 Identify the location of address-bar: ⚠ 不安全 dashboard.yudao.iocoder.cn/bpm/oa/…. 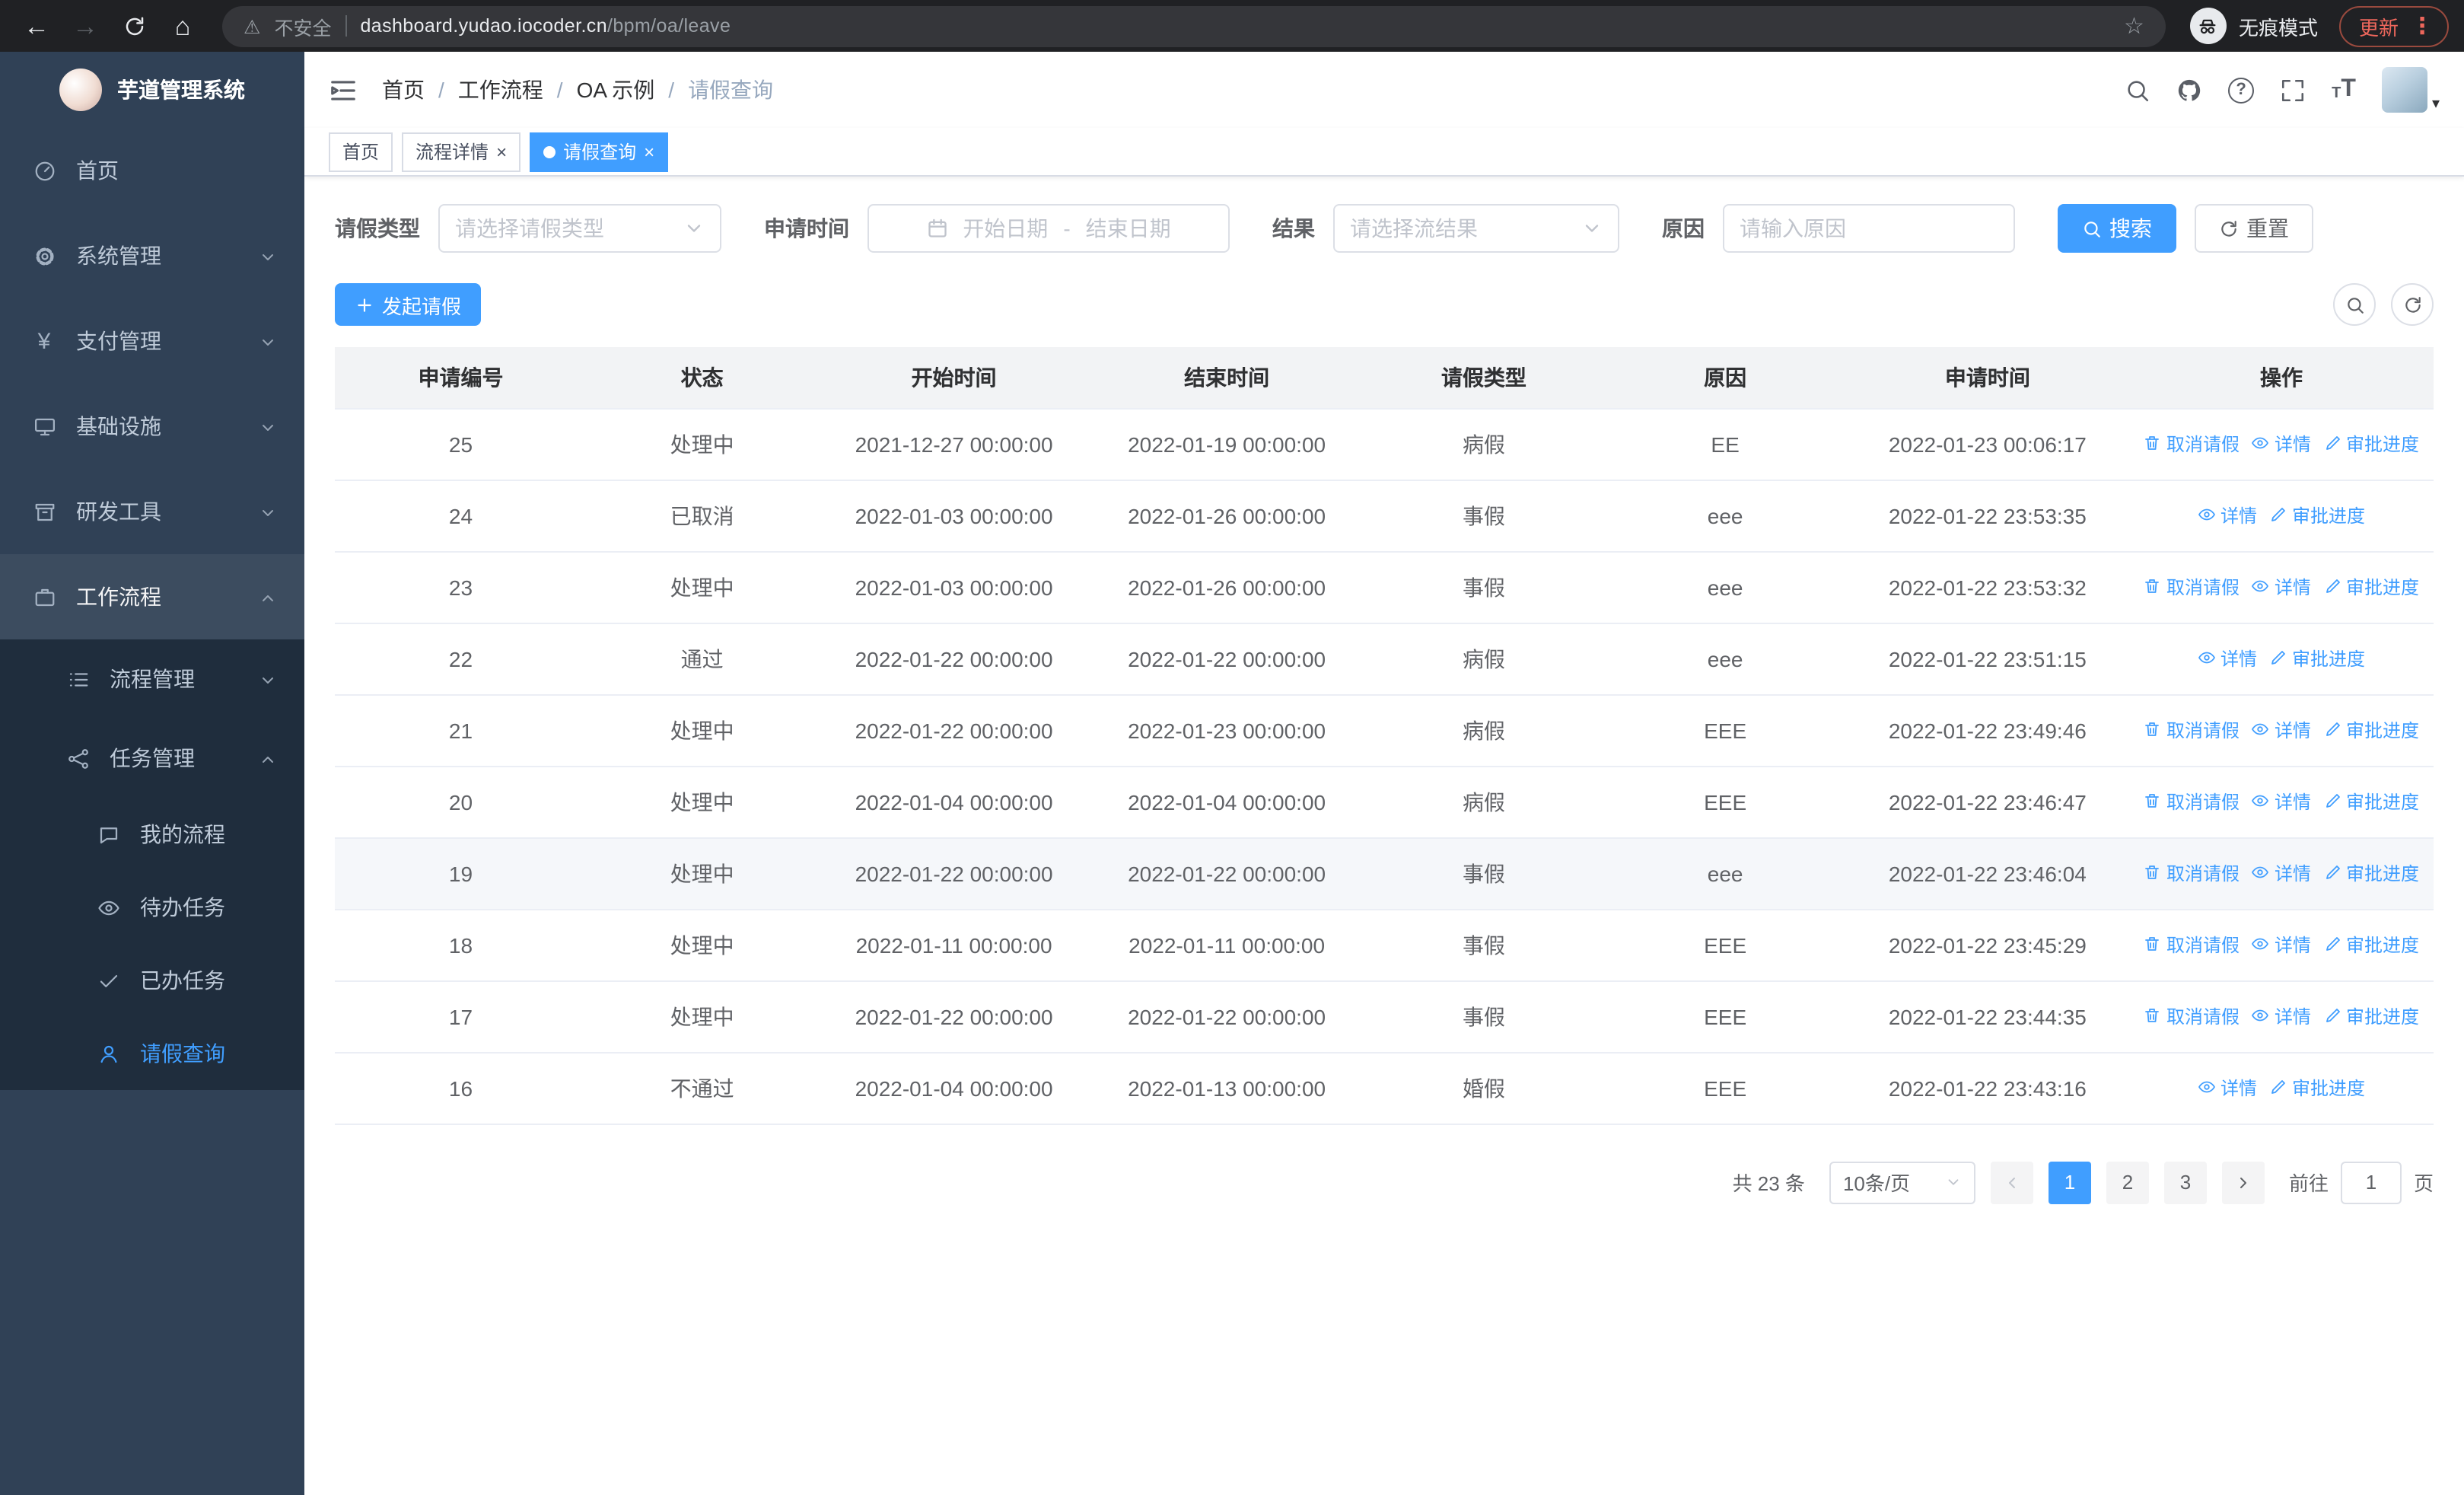
(1194, 26).